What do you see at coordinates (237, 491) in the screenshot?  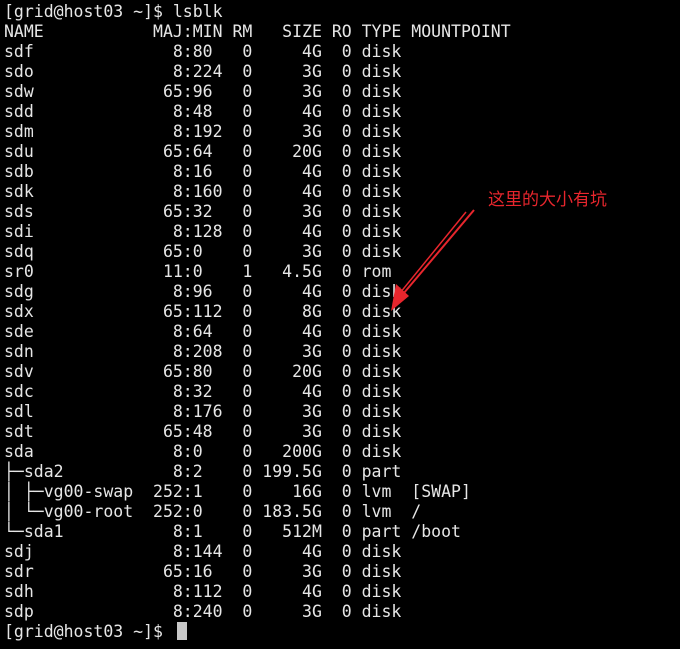 I see `table-row: │ ├─vg00-swap 252:1 0 16G 0 lvm [SWAP]` at bounding box center [237, 491].